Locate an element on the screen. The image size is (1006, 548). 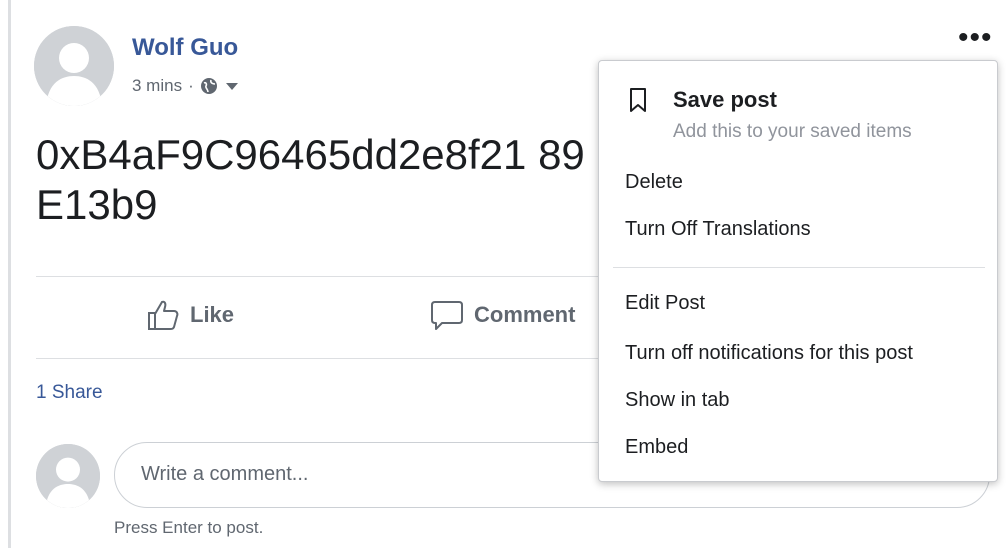
comment-button: Comment is located at coordinates (502, 315).